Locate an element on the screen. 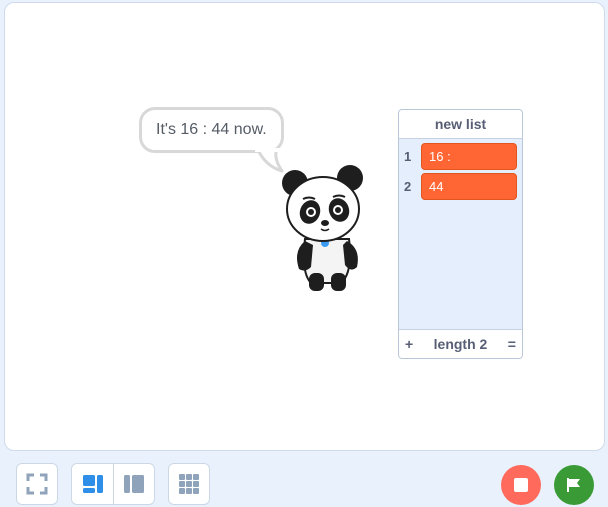 The height and width of the screenshot is (507, 608). small-stage-icon is located at coordinates (92, 484).